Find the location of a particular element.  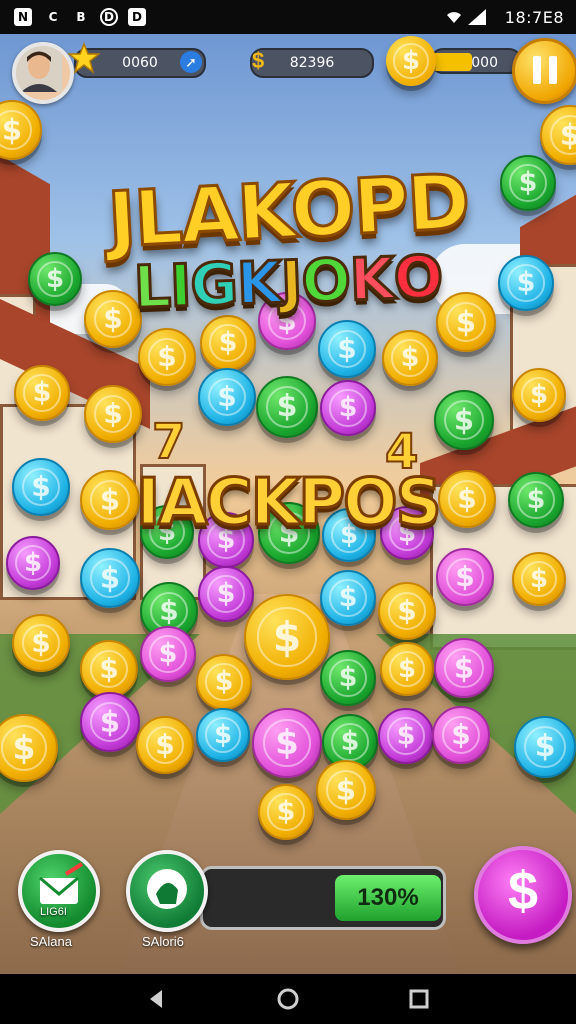

subtitle-letter: J is located at coordinates (291, 282).